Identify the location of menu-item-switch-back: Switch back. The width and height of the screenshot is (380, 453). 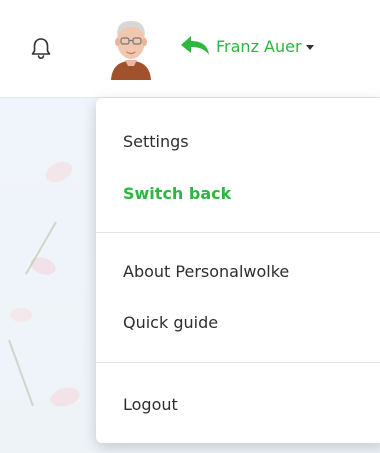
(177, 193).